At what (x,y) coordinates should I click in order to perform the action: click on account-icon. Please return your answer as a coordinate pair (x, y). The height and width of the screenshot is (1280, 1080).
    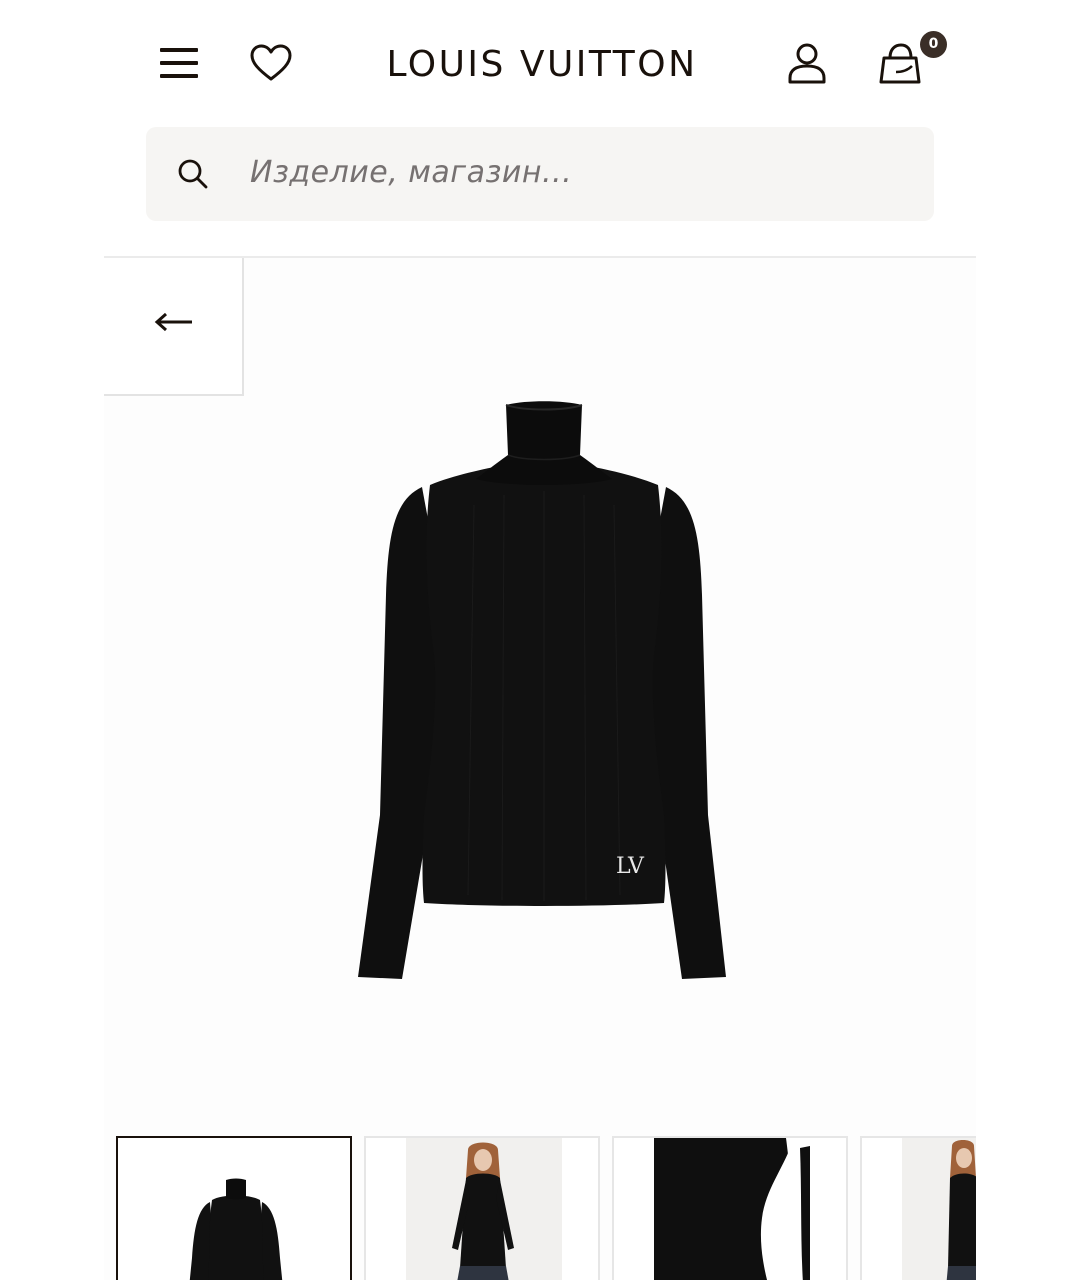
    Looking at the image, I should click on (807, 63).